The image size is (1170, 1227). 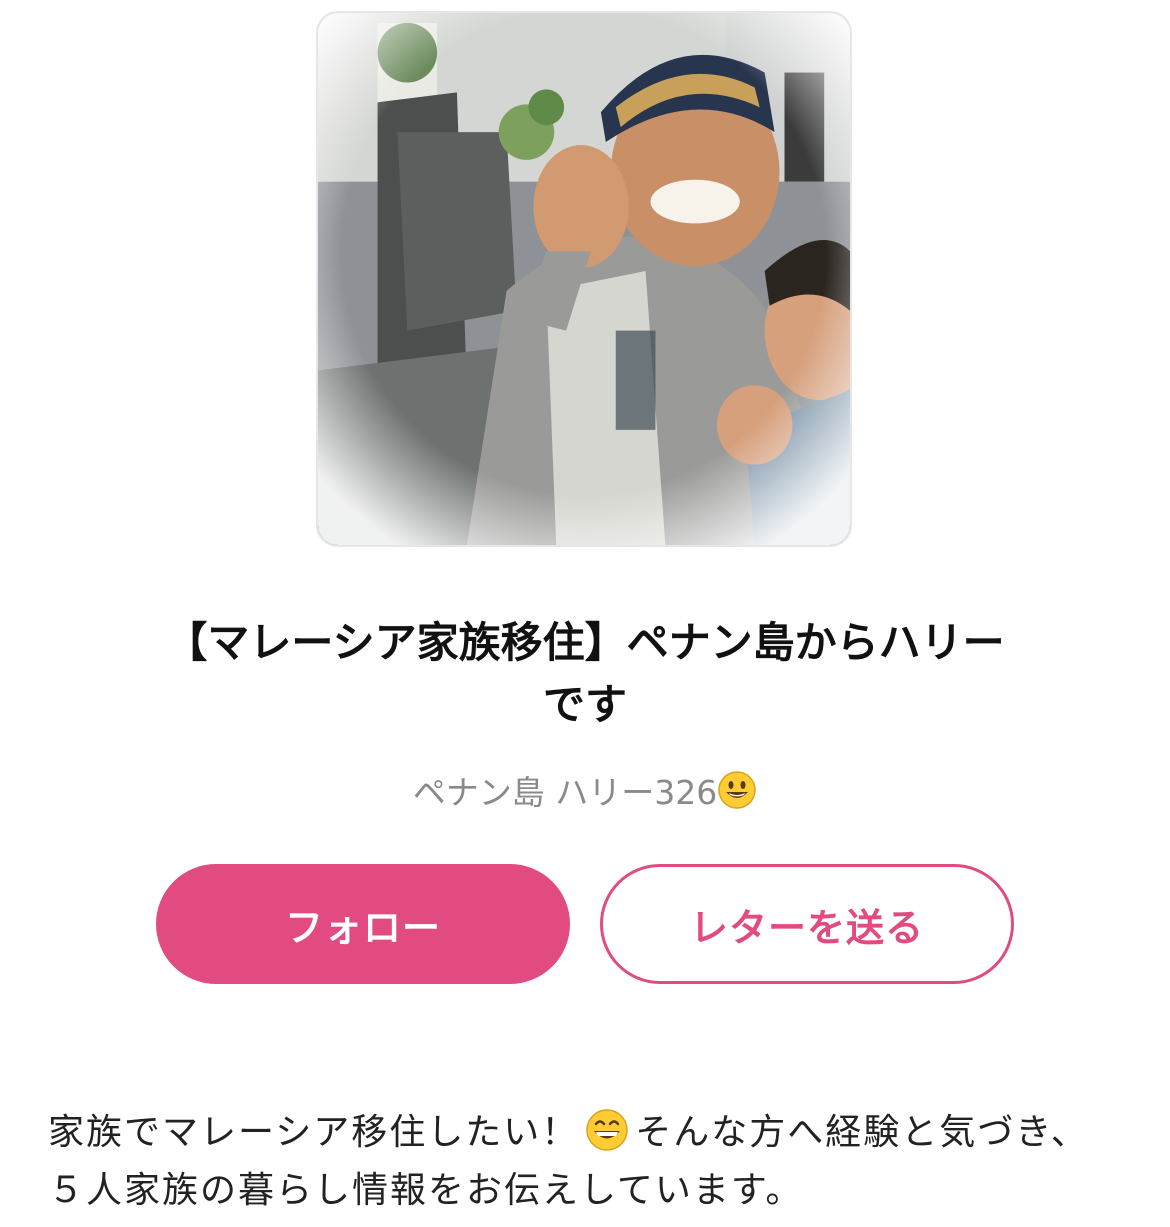 What do you see at coordinates (314, 1132) in the screenshot?
I see `description-part1: 家族でマレーシア移住したい！` at bounding box center [314, 1132].